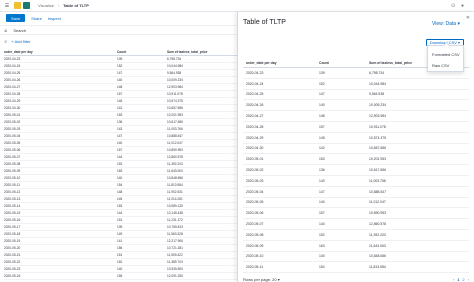 Image resolution: width=474 pixels, height=282 pixels. What do you see at coordinates (255, 170) in the screenshot?
I see `table-cell: 2020-05-02` at bounding box center [255, 170].